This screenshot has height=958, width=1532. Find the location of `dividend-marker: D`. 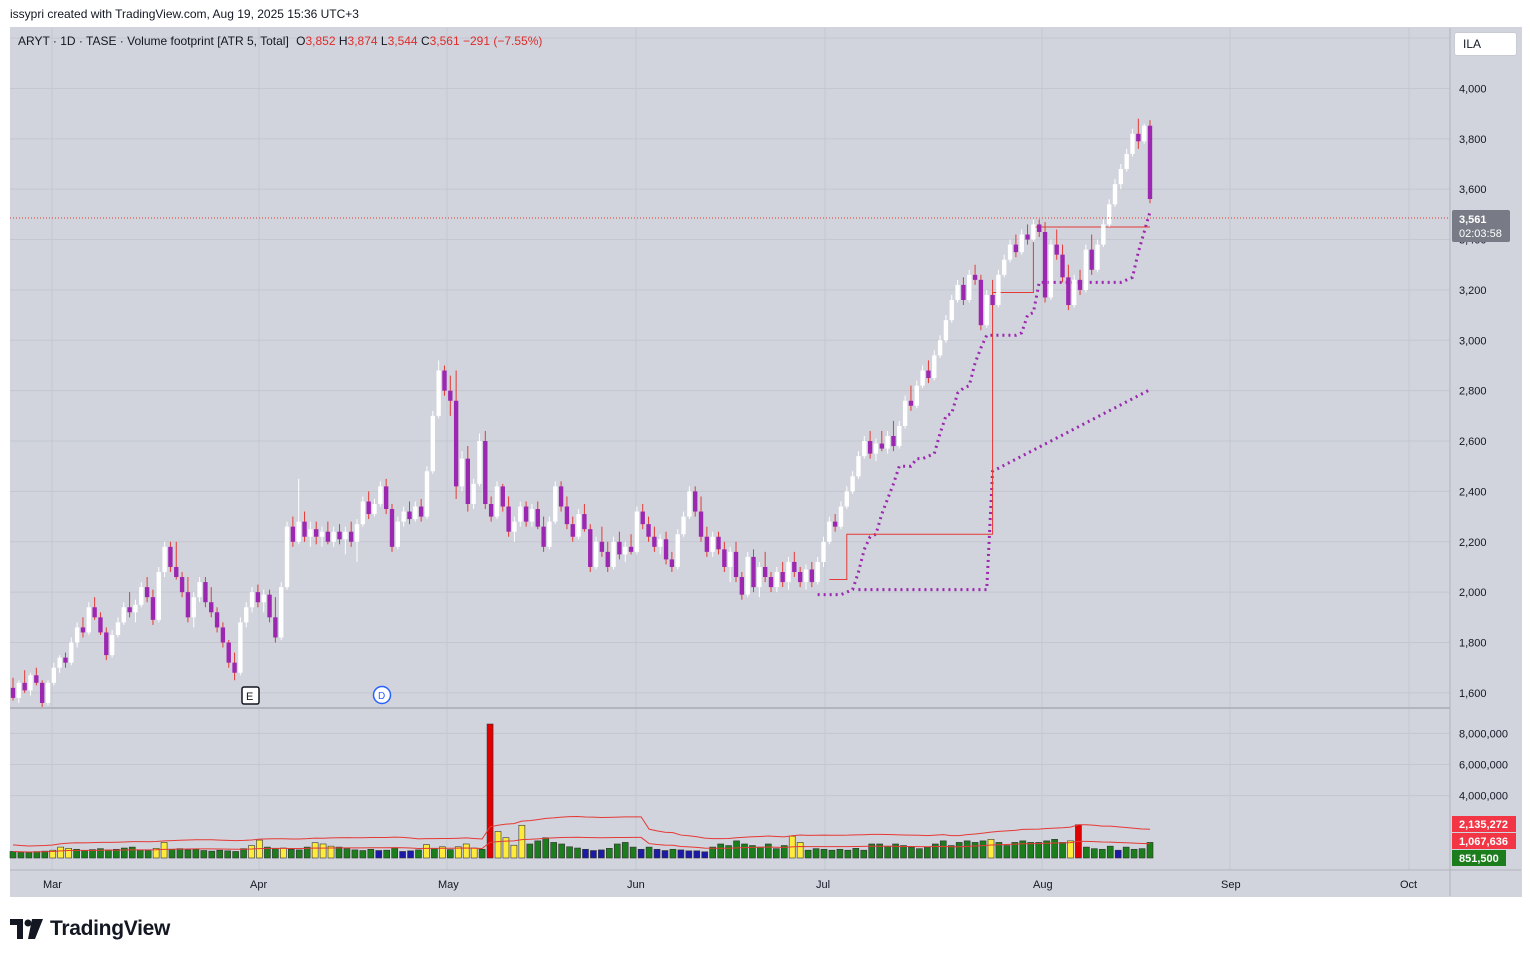

dividend-marker: D is located at coordinates (382, 695).